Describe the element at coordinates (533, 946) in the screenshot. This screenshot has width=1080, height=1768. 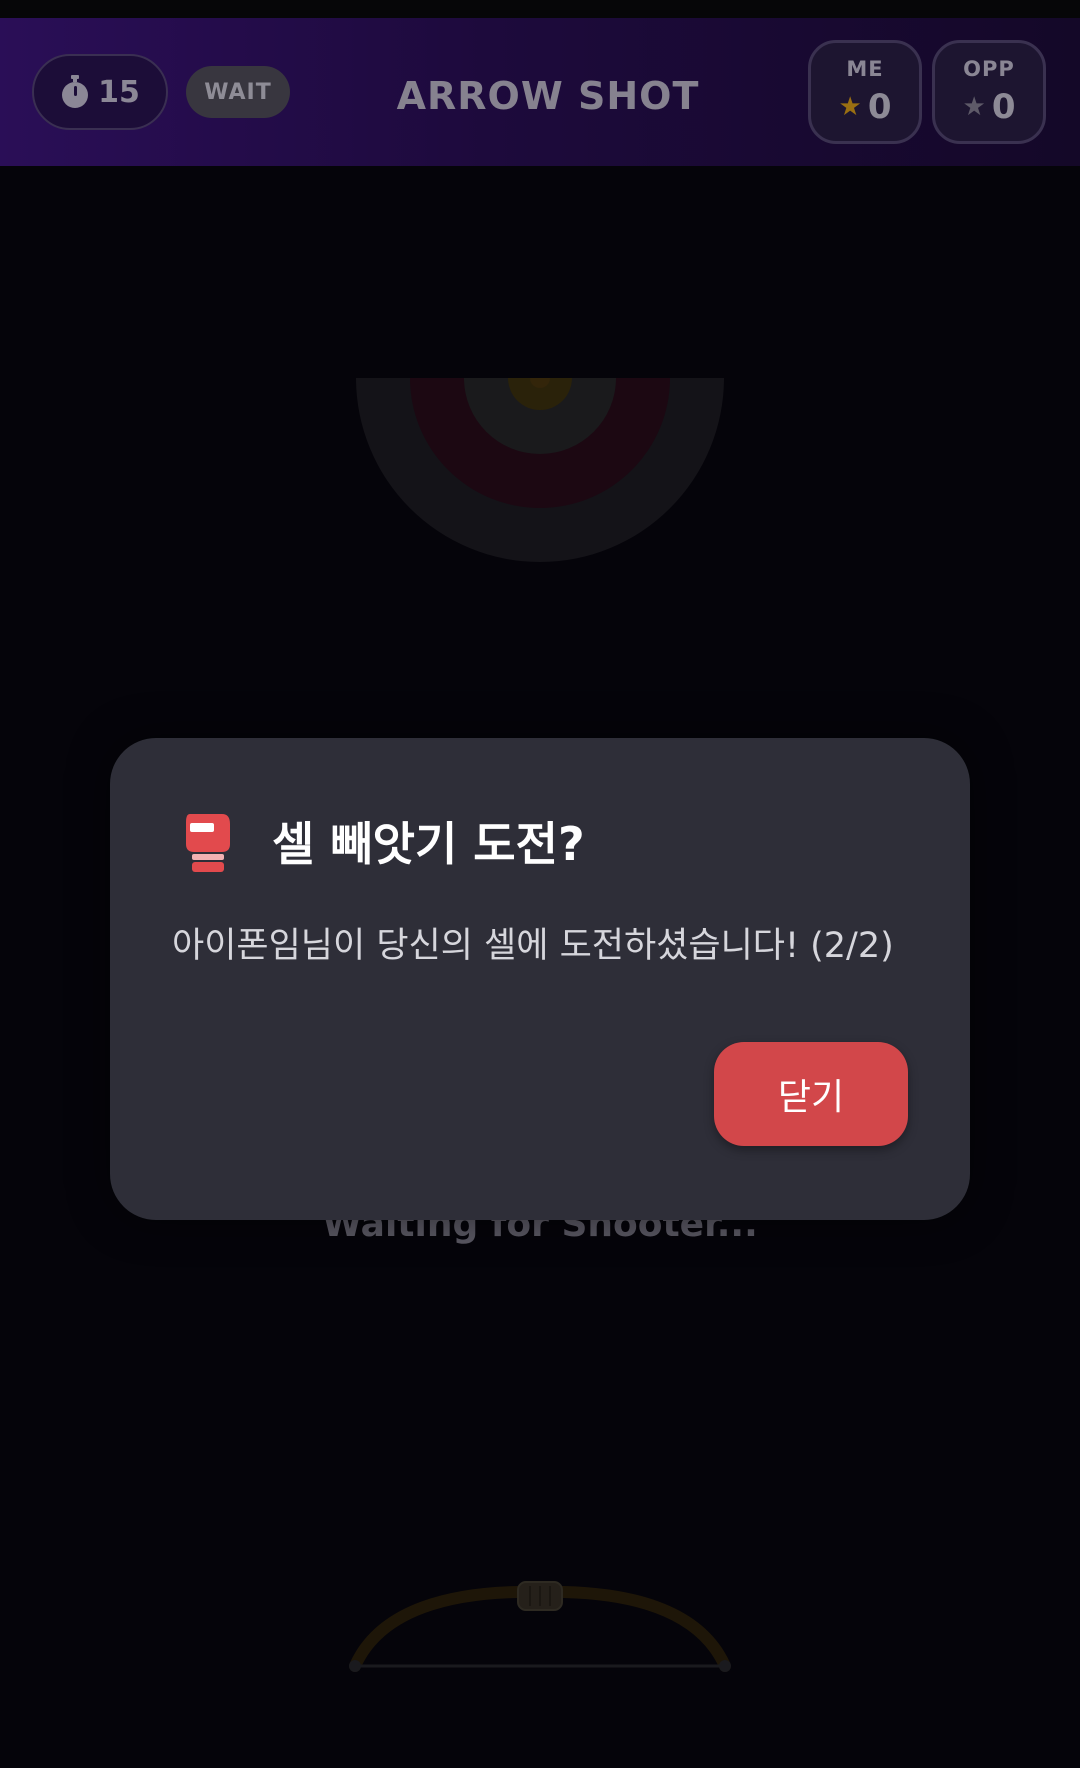
I see `dialog-message: 아이폰임님이 당신의 셀에 도전하셨습니다! (2/2)` at that location.